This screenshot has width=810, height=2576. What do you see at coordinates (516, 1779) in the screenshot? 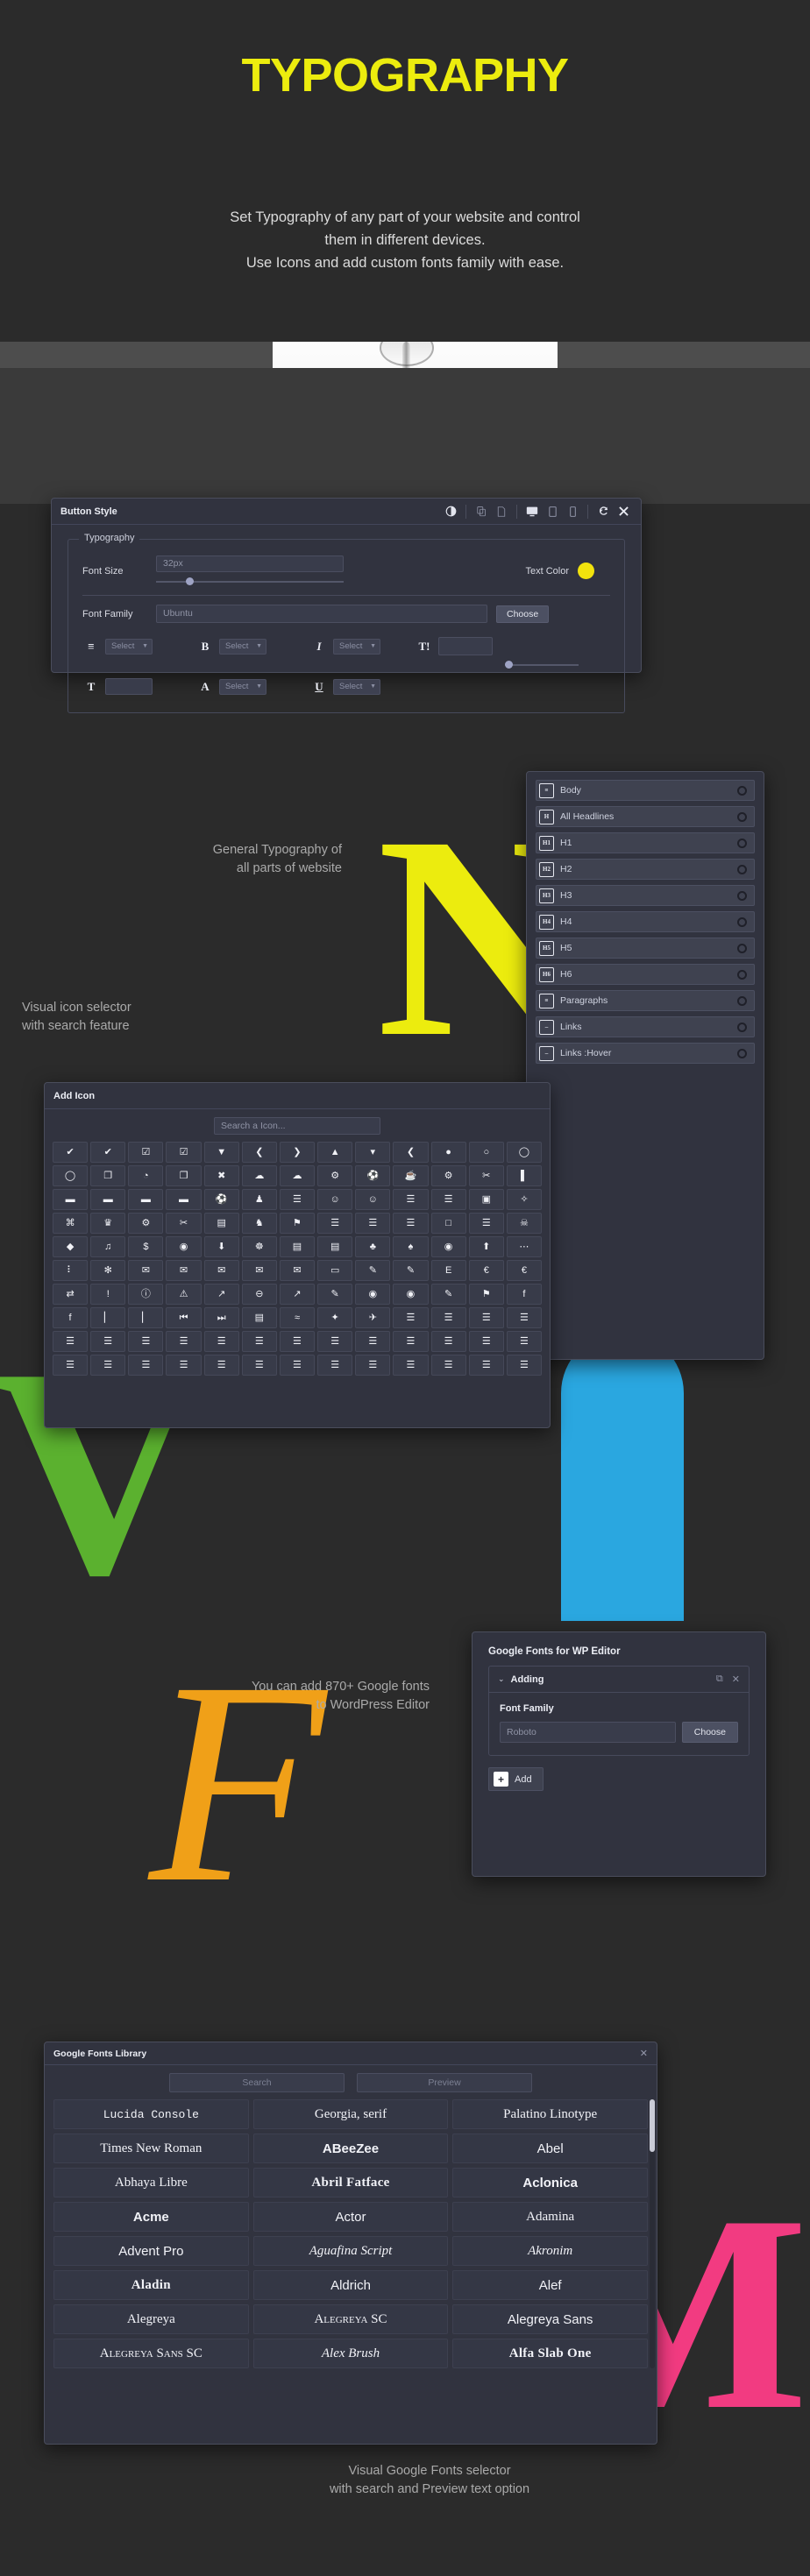
I see `gf-add-button: + Add` at bounding box center [516, 1779].